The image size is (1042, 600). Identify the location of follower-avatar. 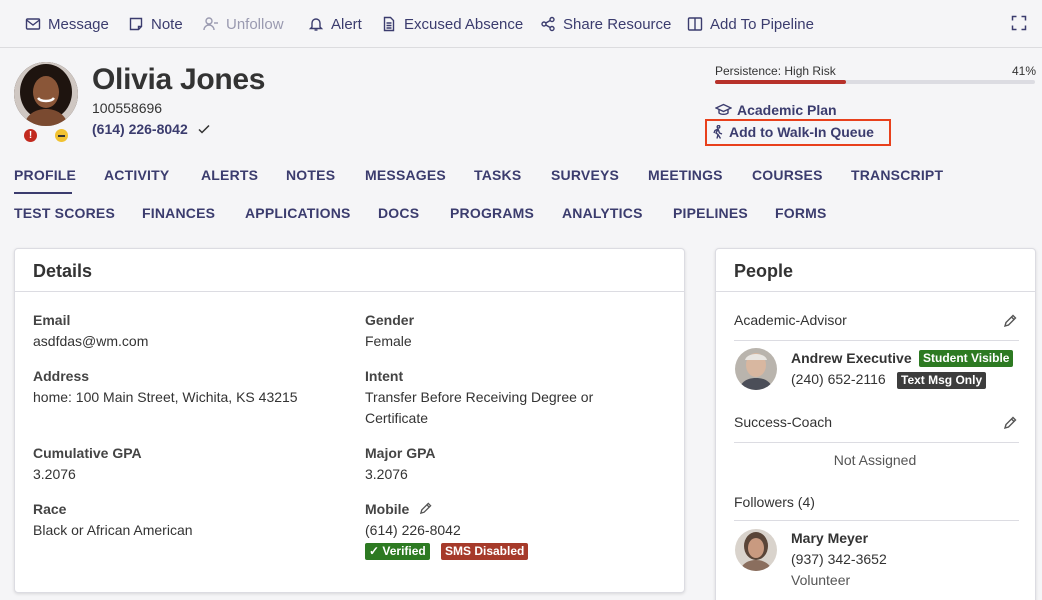
(756, 550).